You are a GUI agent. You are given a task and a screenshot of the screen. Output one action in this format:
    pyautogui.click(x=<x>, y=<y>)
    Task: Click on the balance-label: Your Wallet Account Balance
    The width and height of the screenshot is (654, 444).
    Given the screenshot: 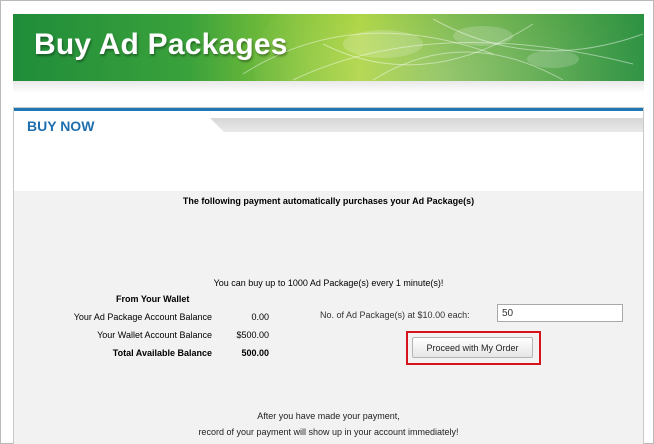 What is the action you would take?
    pyautogui.click(x=154, y=335)
    